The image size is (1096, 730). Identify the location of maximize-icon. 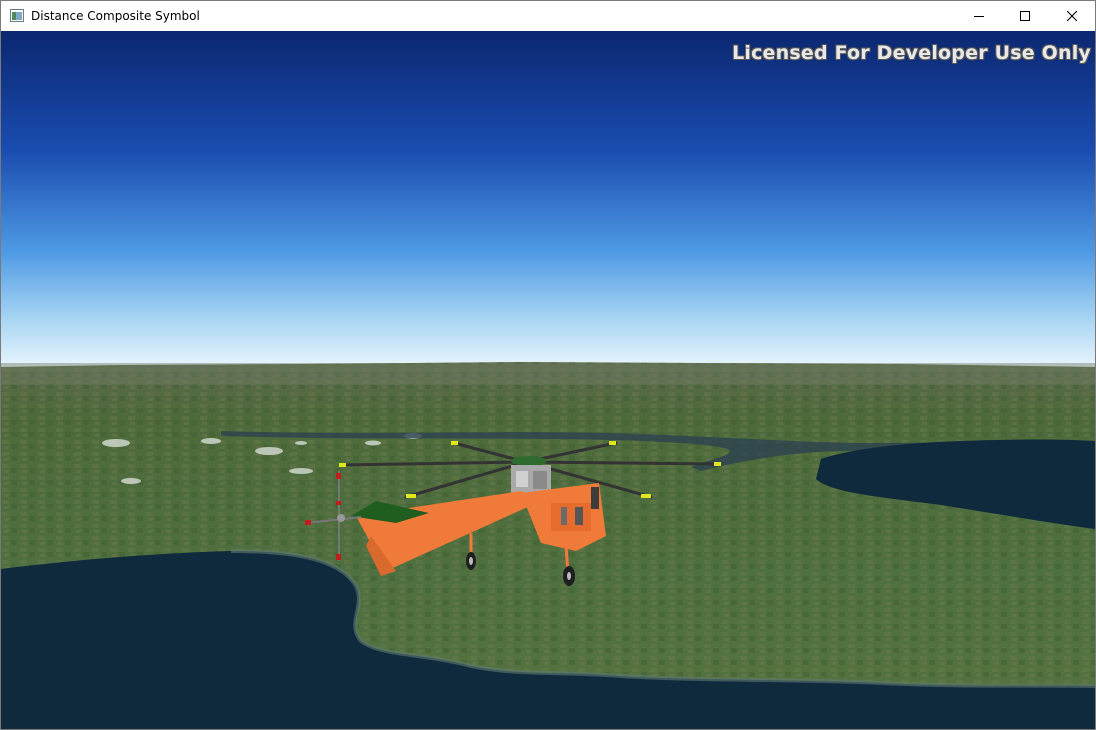
(1025, 16).